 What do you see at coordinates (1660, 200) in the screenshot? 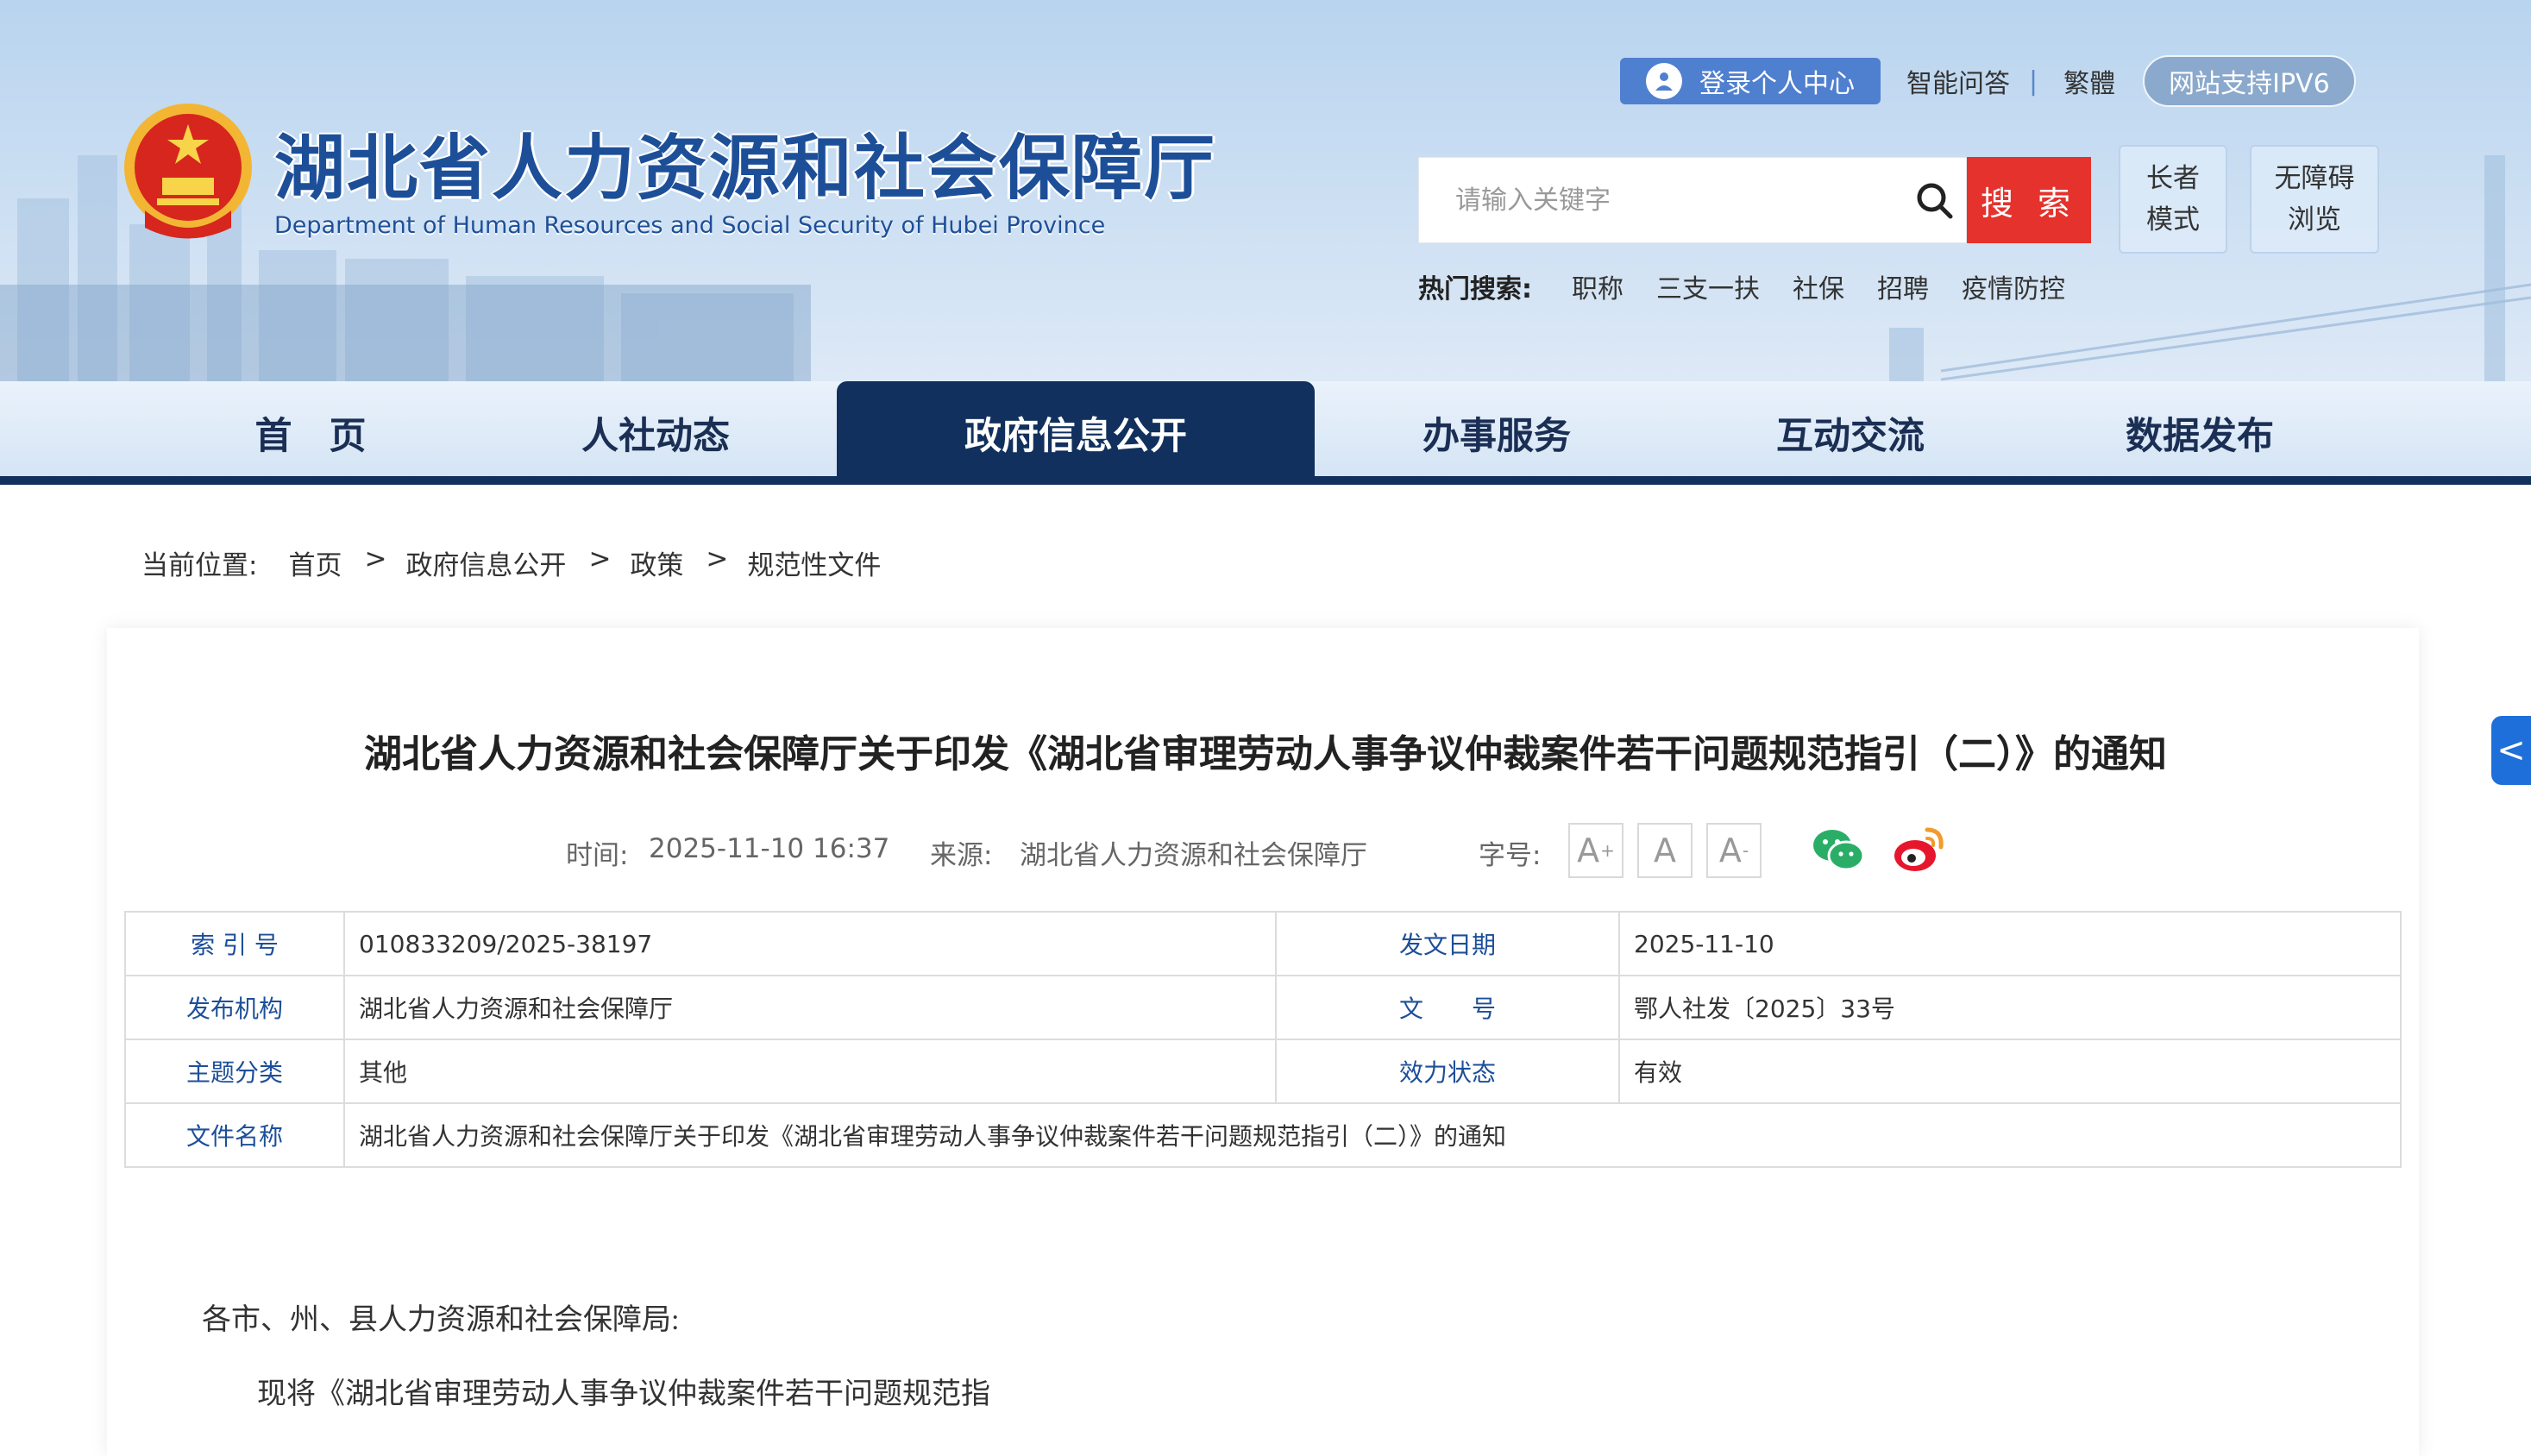
I see `search-input` at bounding box center [1660, 200].